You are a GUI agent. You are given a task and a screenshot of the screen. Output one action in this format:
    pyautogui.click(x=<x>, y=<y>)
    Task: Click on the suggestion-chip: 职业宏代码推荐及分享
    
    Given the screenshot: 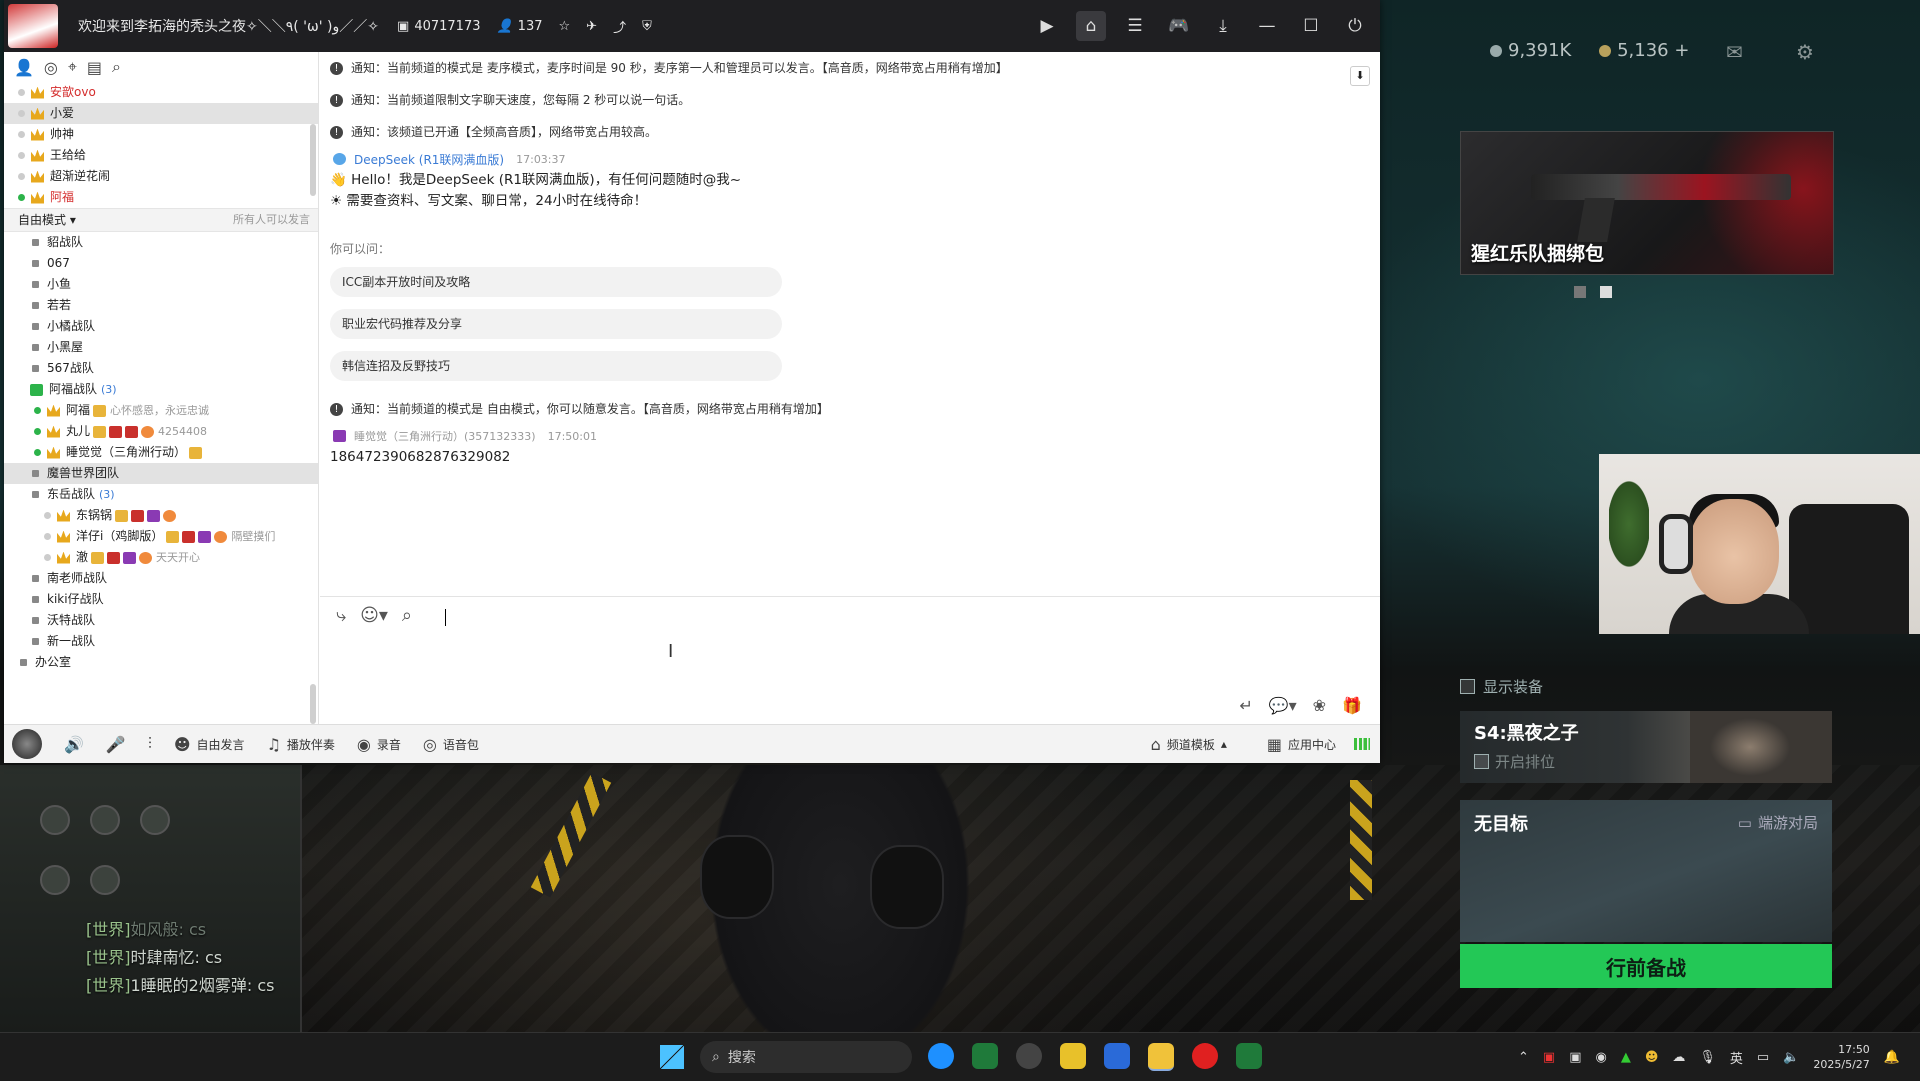 What is the action you would take?
    pyautogui.click(x=556, y=324)
    